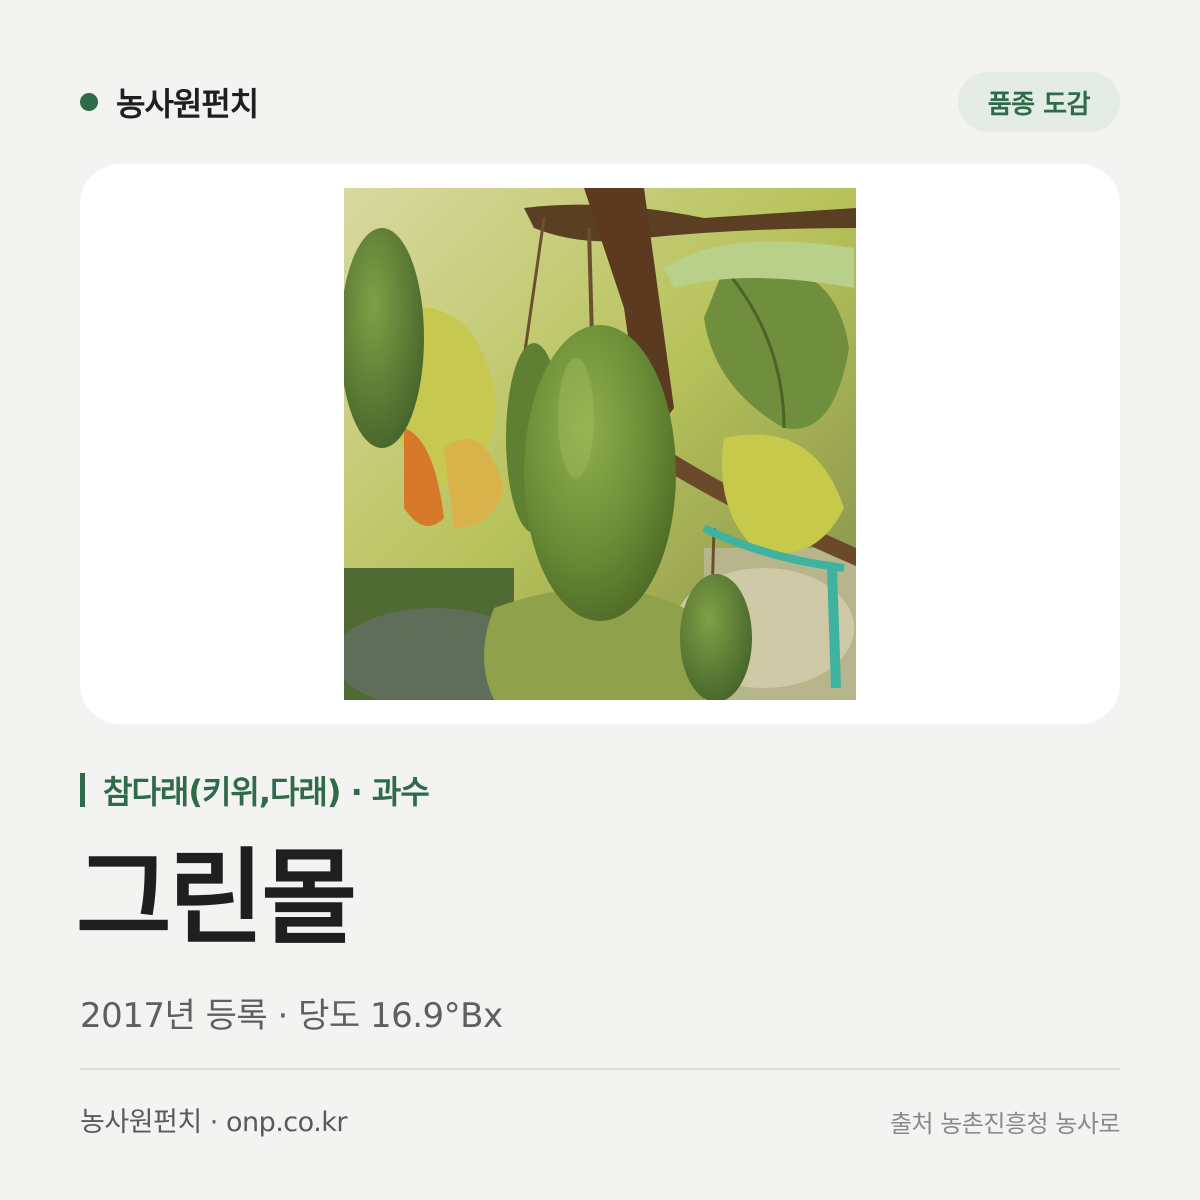 This screenshot has width=1200, height=1200. Describe the element at coordinates (82, 790) in the screenshot. I see `category-accent-bar` at that location.